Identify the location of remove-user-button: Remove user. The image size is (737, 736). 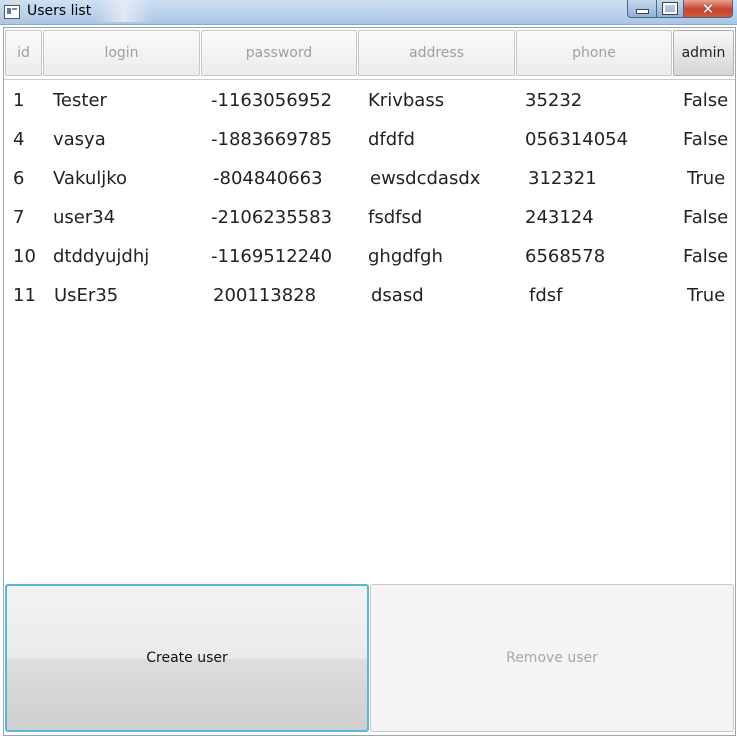
(552, 658).